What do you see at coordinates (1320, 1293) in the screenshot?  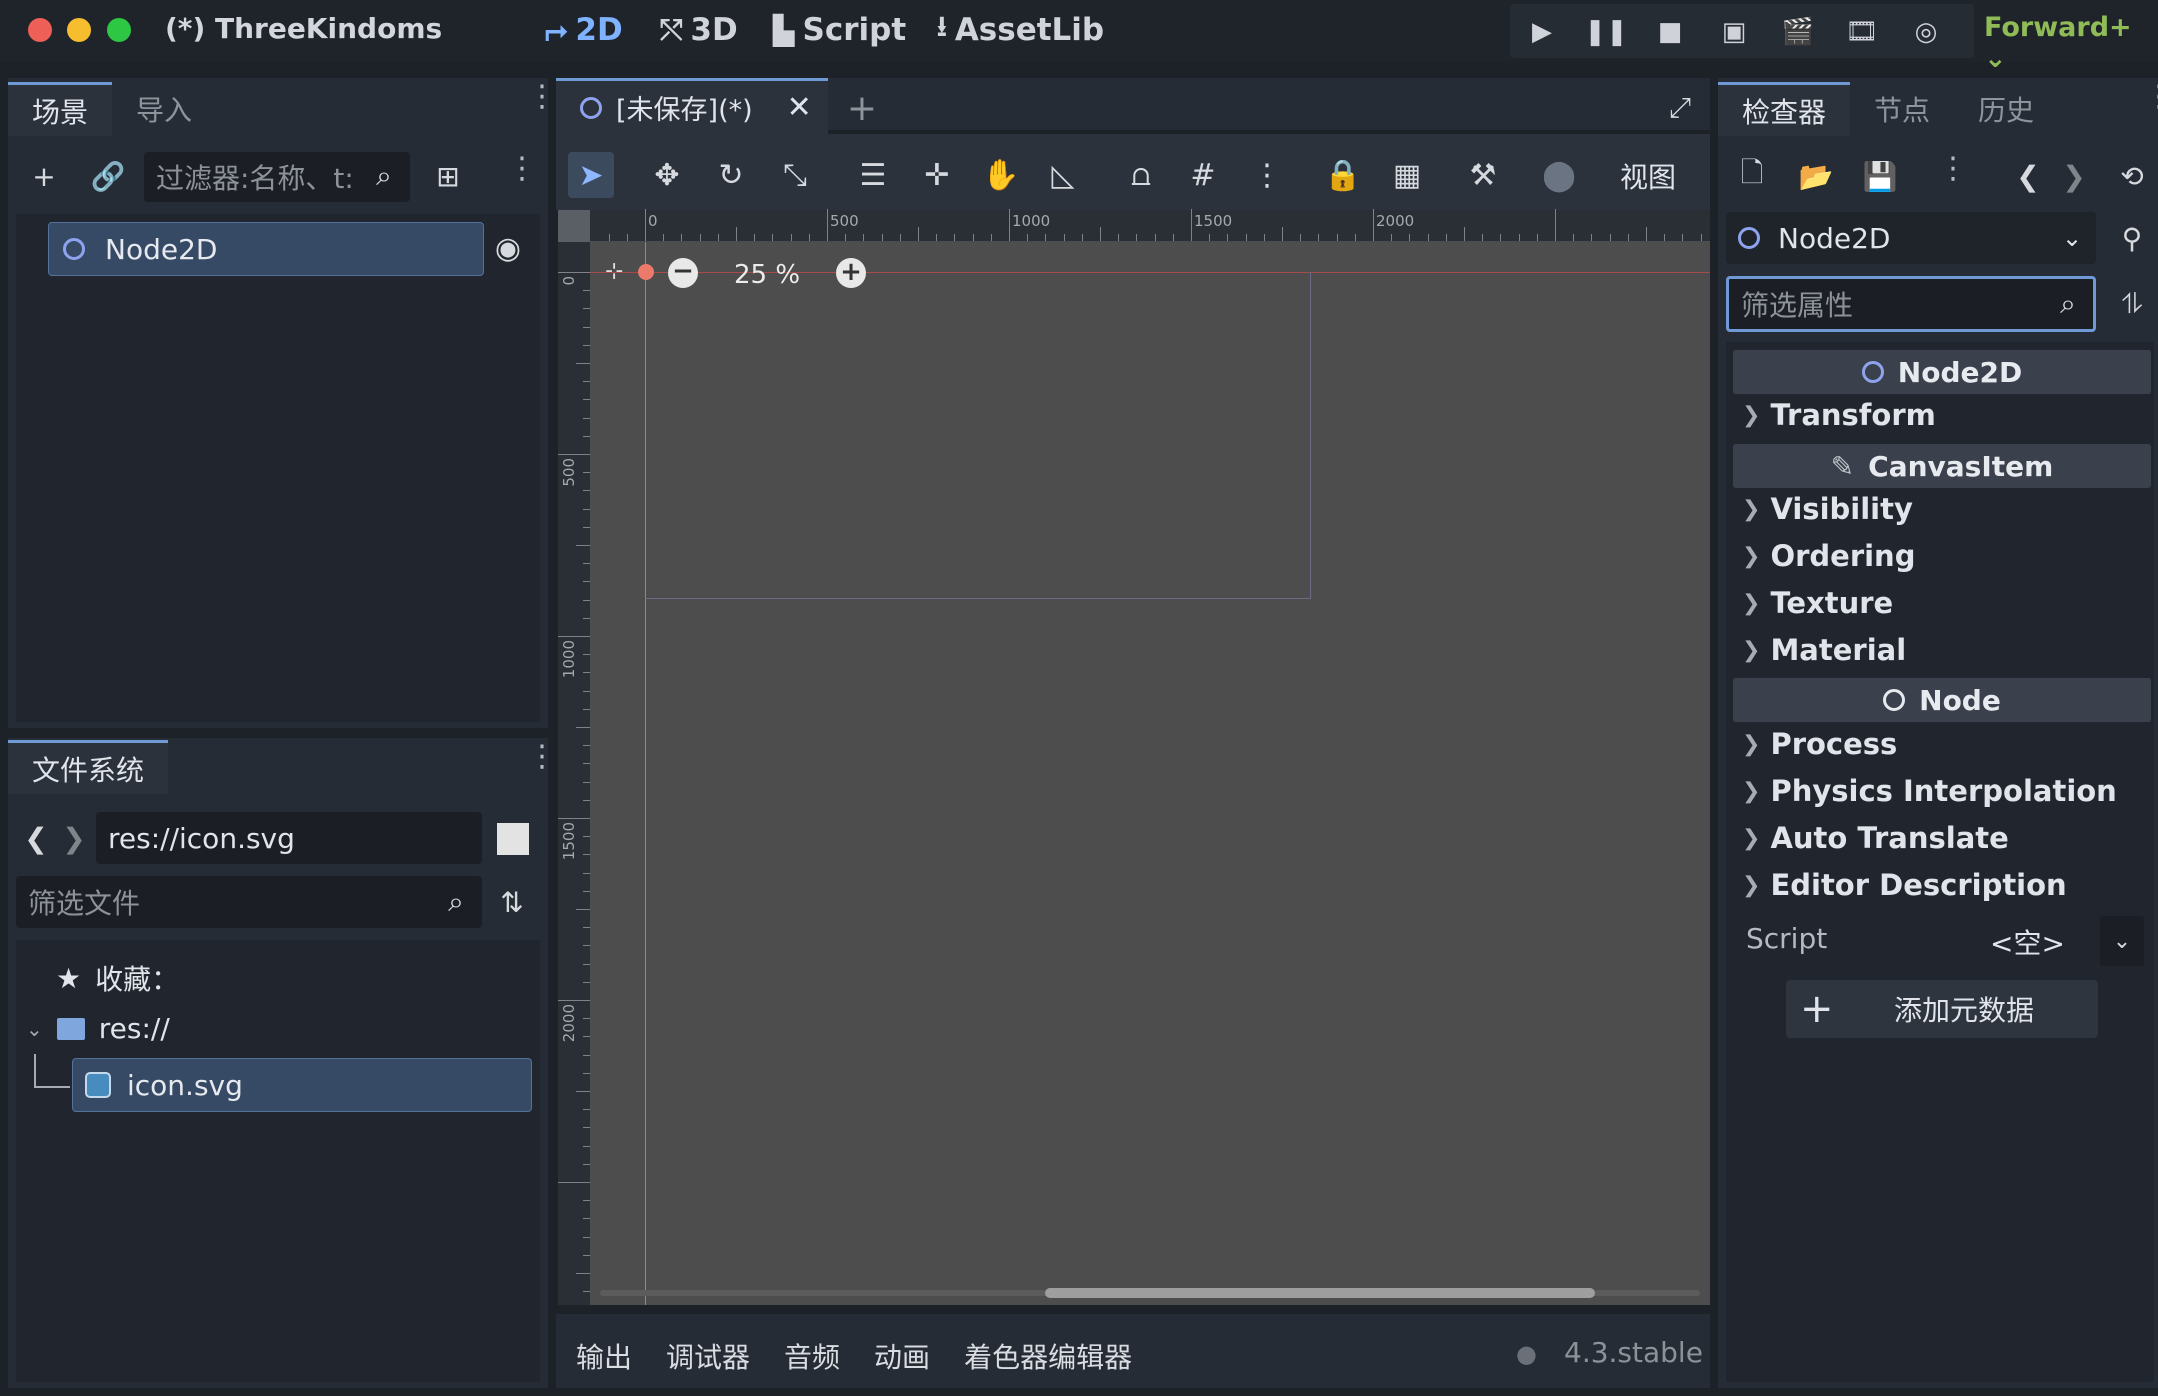 I see `horizontal-scrollbar` at bounding box center [1320, 1293].